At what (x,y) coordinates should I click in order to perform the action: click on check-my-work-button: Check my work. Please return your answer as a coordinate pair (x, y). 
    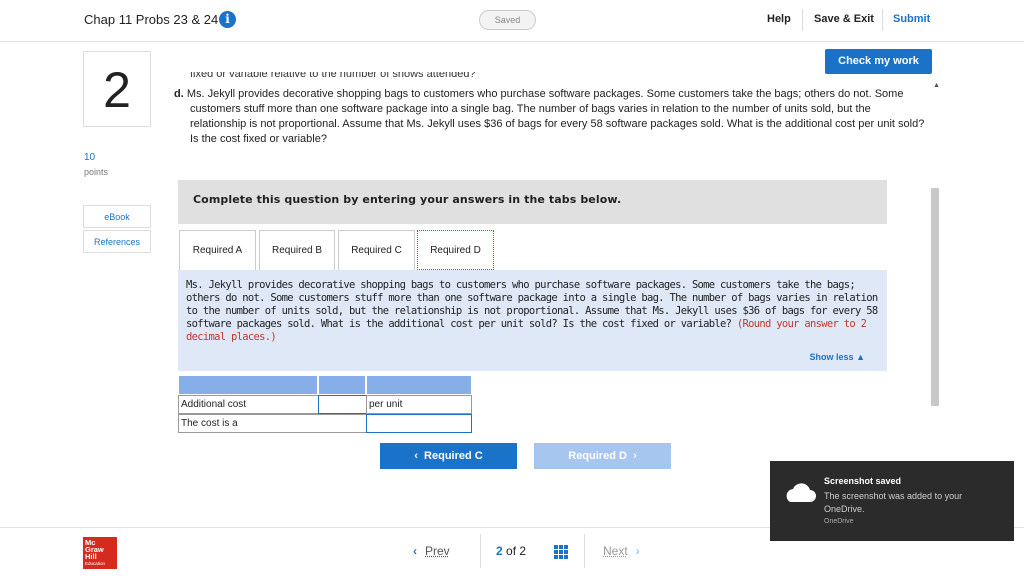
    Looking at the image, I should click on (878, 61).